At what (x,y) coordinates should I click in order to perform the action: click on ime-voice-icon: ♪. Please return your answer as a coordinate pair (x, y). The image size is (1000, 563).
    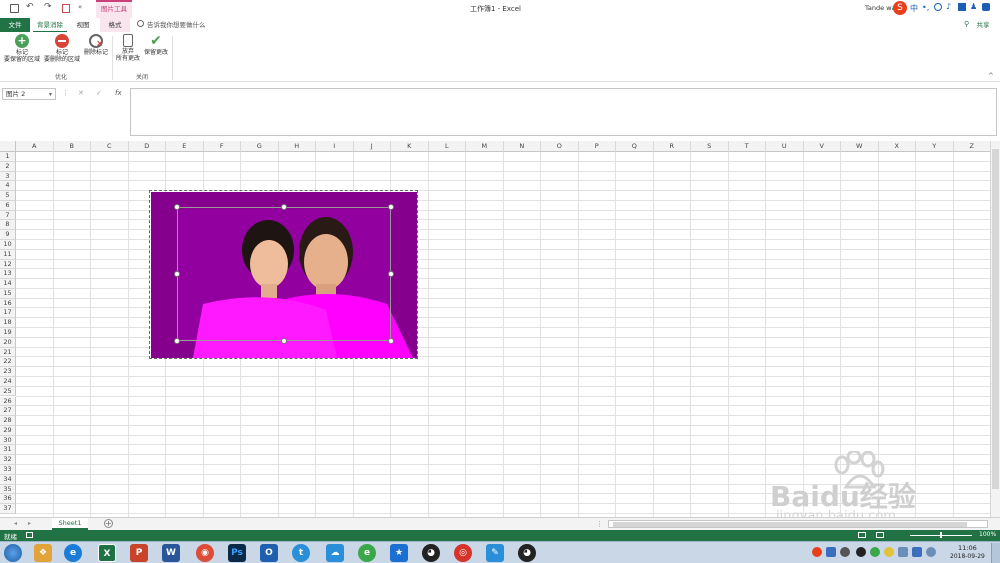
    Looking at the image, I should click on (948, 6).